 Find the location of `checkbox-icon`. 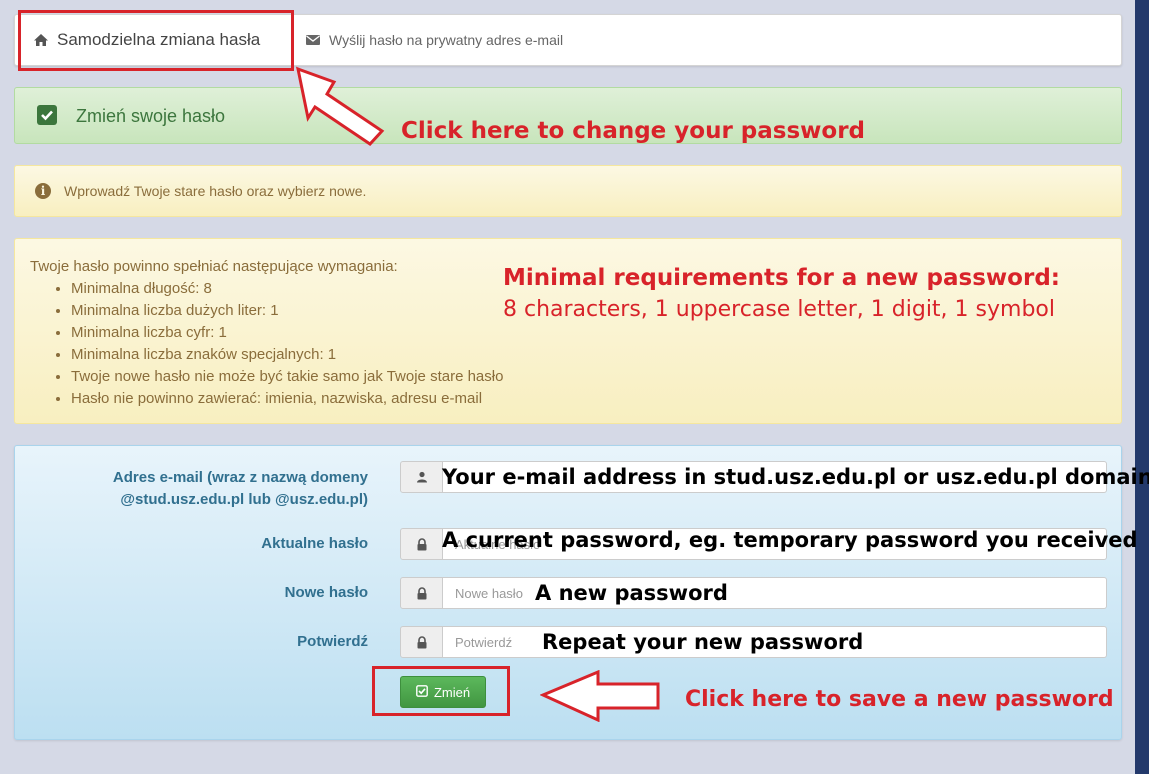

checkbox-icon is located at coordinates (47, 115).